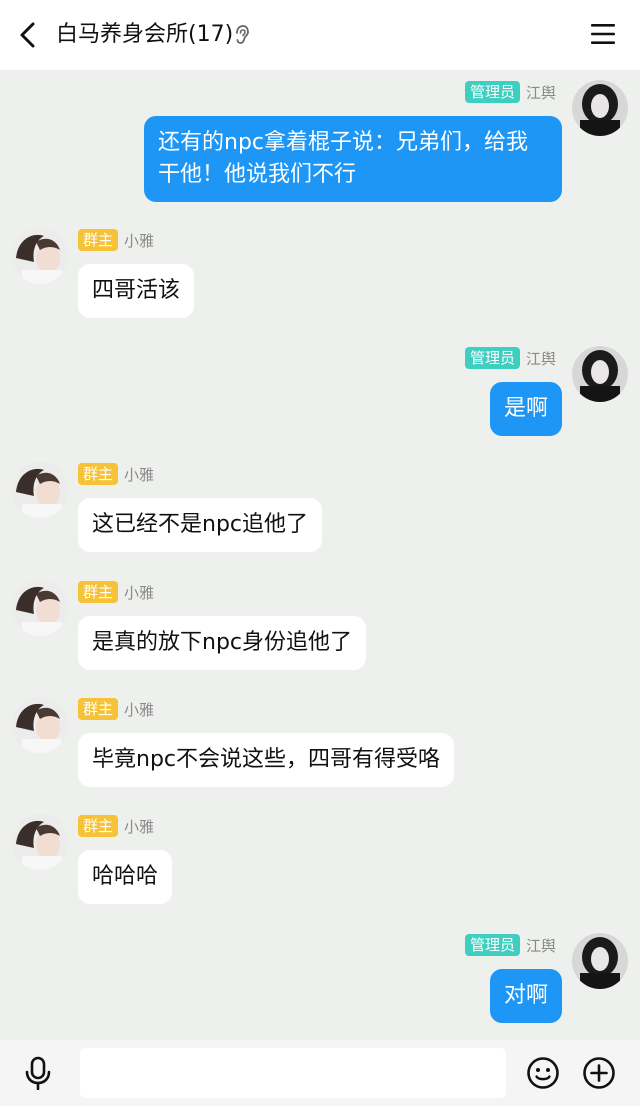 This screenshot has height=1106, width=640. I want to click on message-bubble: 四哥活该, so click(136, 291).